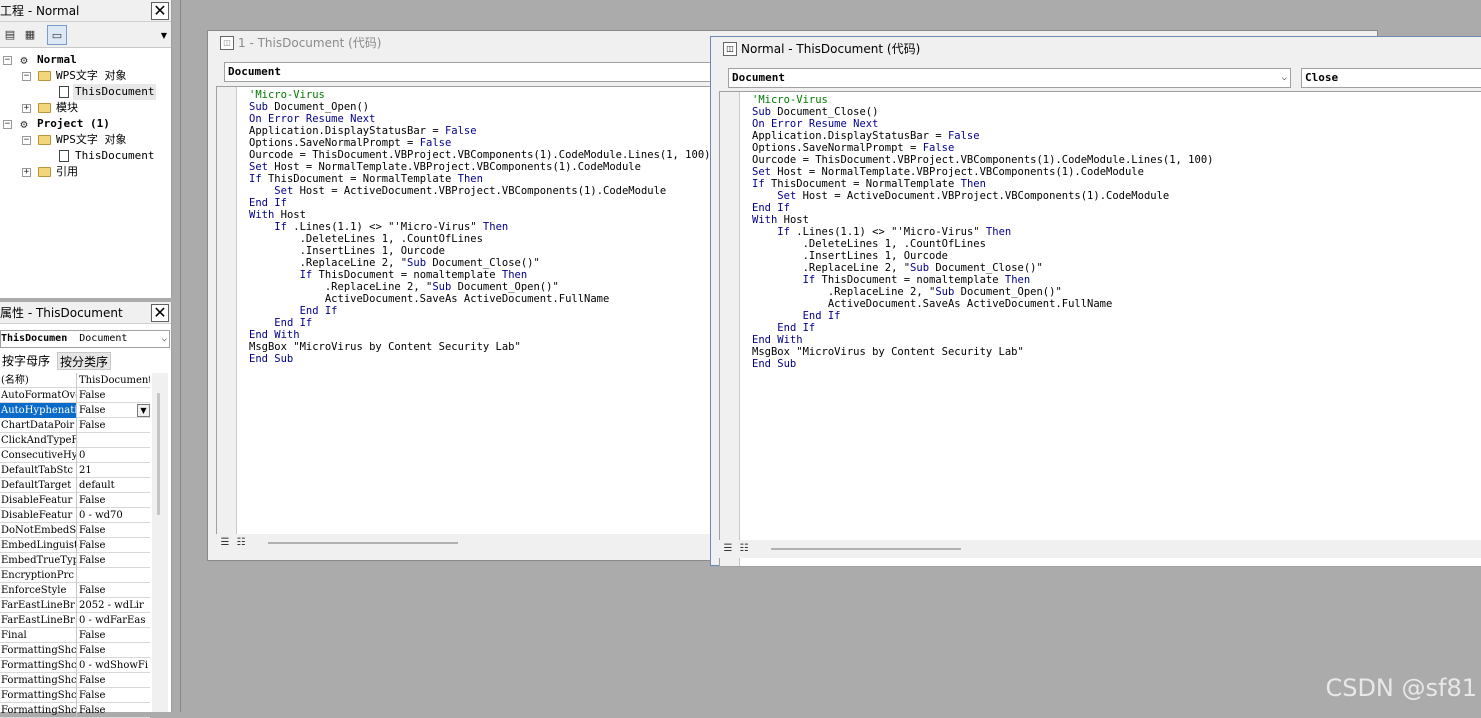 This screenshot has height=718, width=1481. Describe the element at coordinates (474, 72) in the screenshot. I see `object-combo: Document` at that location.